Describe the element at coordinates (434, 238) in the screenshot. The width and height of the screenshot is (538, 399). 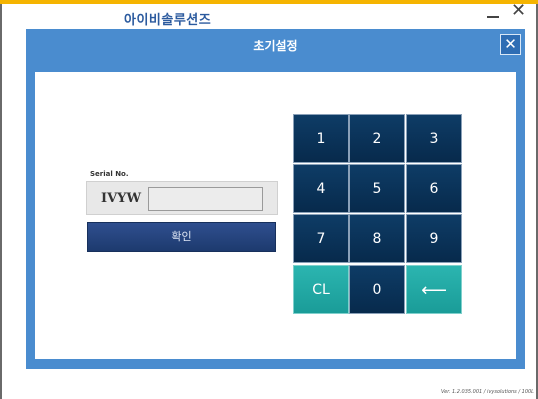
I see `key-9: 9` at that location.